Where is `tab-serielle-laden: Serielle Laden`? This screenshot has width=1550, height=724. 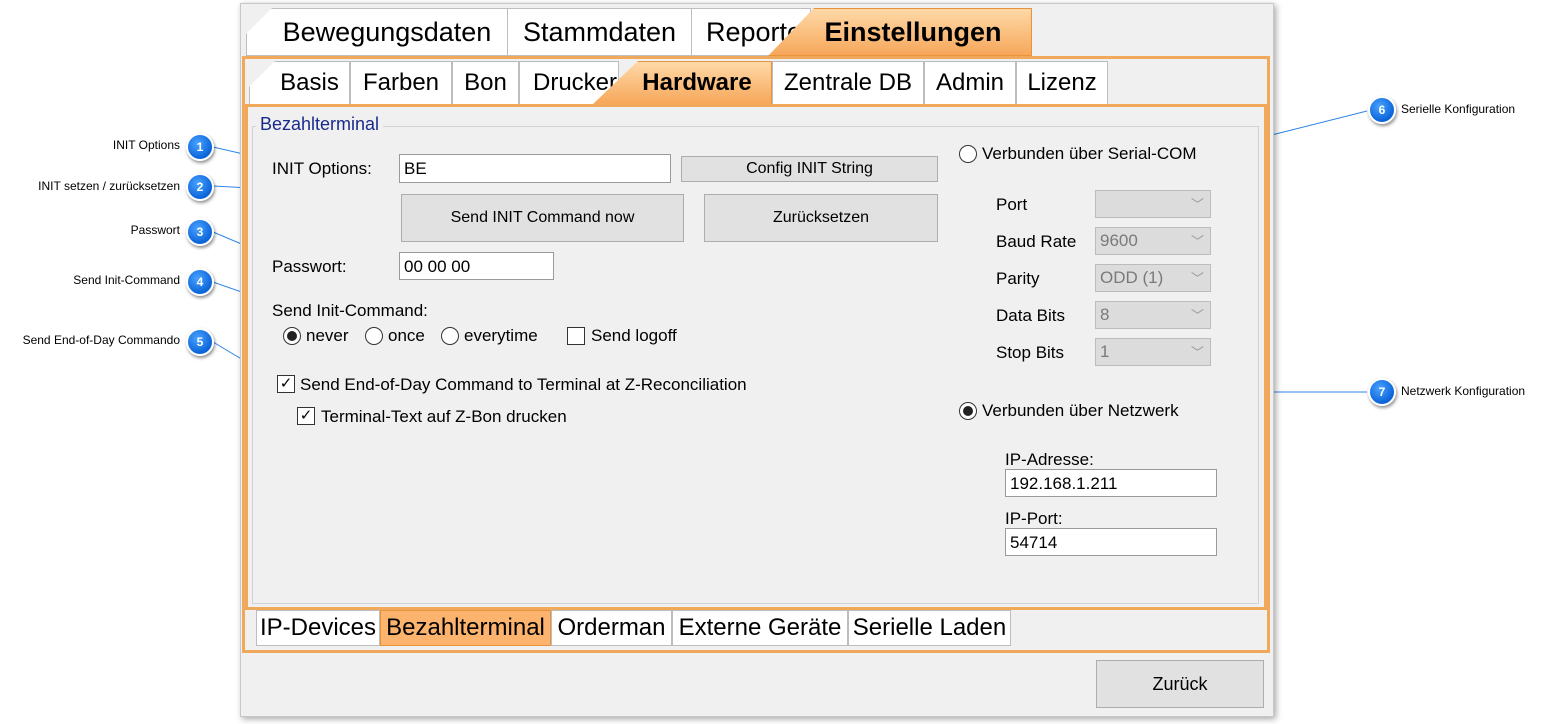
tab-serielle-laden: Serielle Laden is located at coordinates (929, 628).